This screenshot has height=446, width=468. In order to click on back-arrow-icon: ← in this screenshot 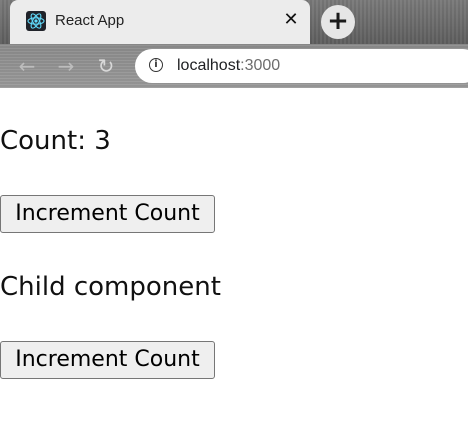, I will do `click(27, 66)`.